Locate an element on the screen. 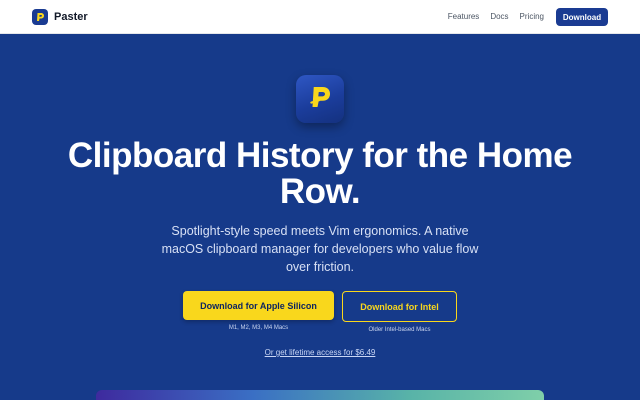 Image resolution: width=640 pixels, height=400 pixels. brand: Paster is located at coordinates (60, 17).